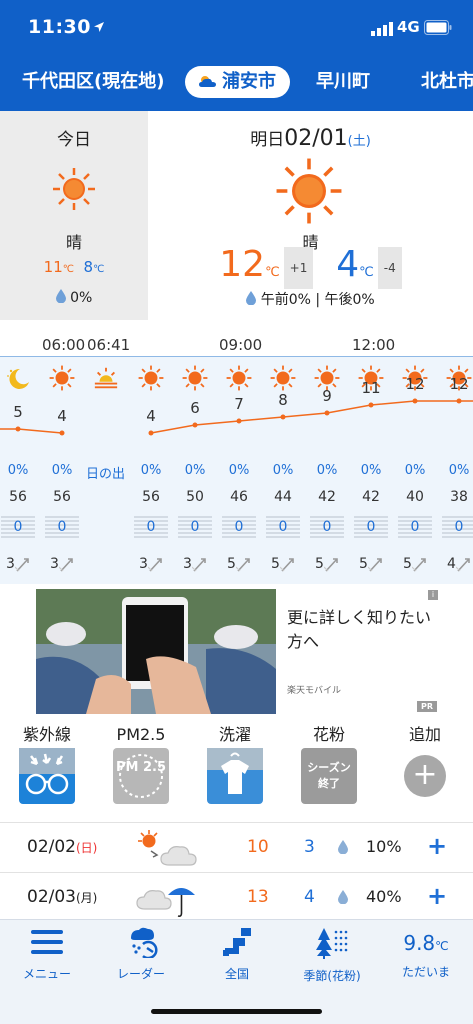 Image resolution: width=473 pixels, height=1024 pixels. Describe the element at coordinates (87, 848) in the screenshot. I see `daily-weekday: (日)` at that location.